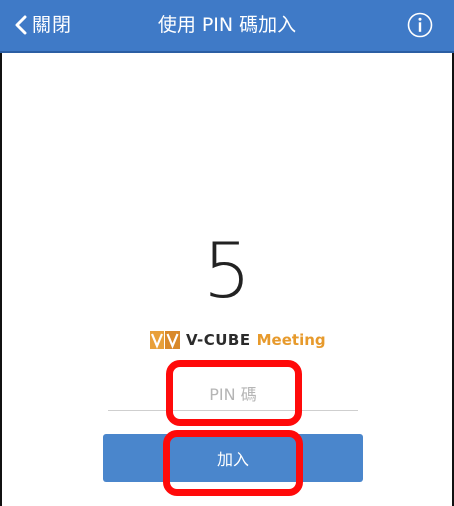 The image size is (454, 506). I want to click on chevron-left-icon, so click(21, 25).